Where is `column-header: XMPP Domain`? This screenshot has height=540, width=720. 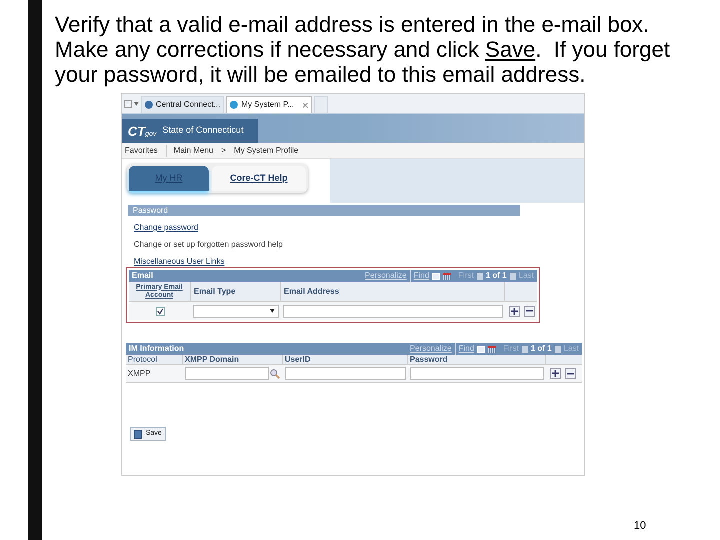 column-header: XMPP Domain is located at coordinates (233, 359).